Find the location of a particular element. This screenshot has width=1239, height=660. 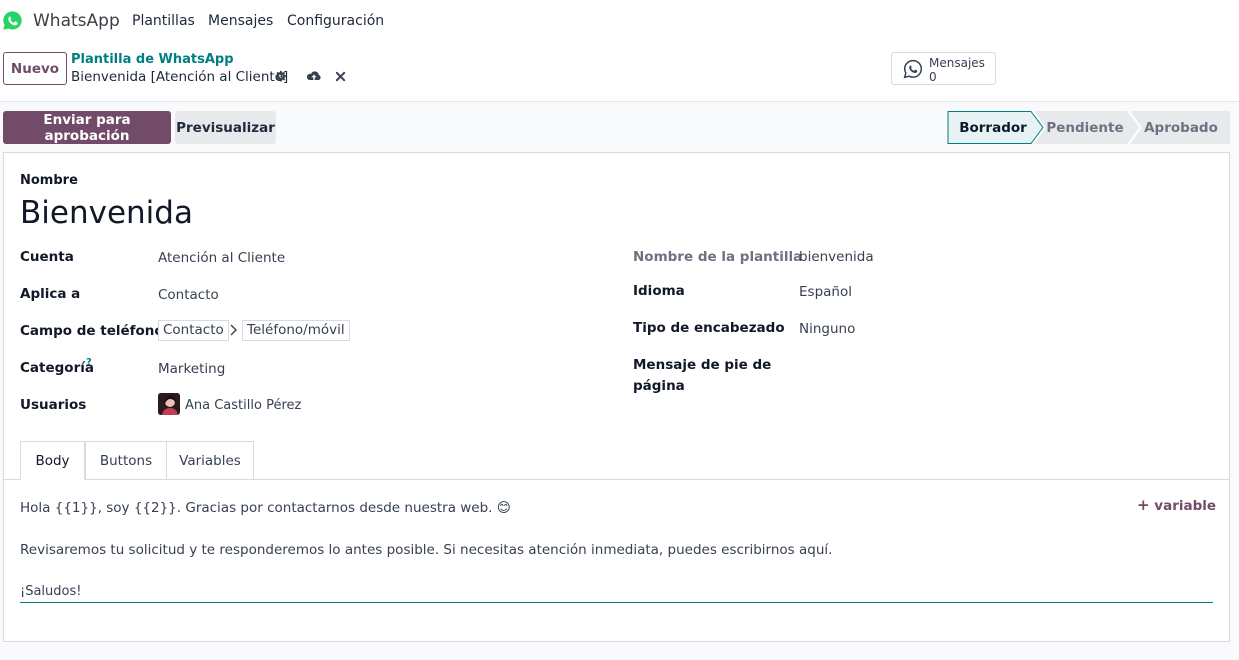

breadcrumb-current: Bienvenida [Atención al Cliente] is located at coordinates (180, 77).